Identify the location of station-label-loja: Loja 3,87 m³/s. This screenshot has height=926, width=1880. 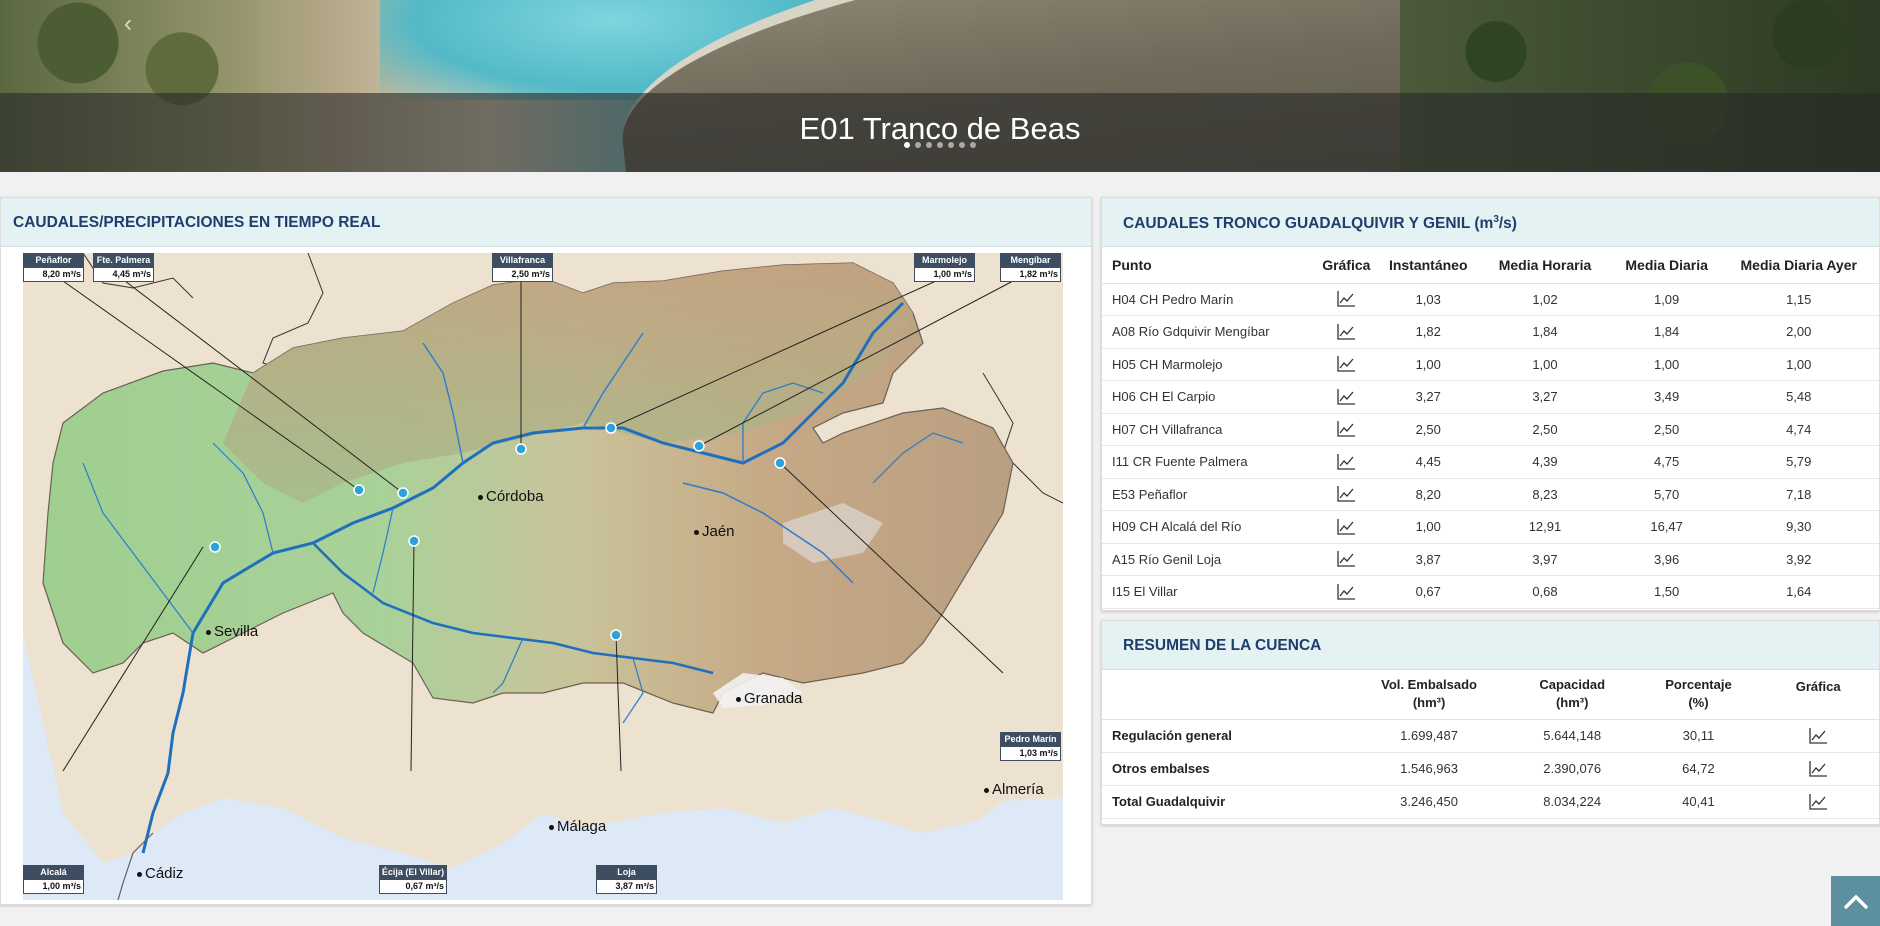
(626, 879).